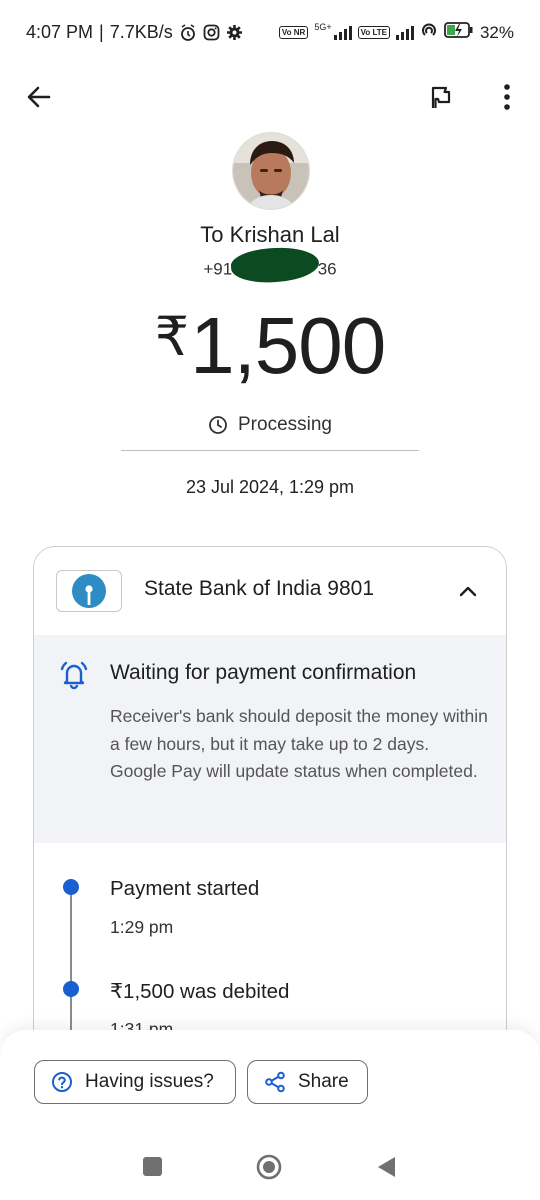  I want to click on phone-prefix: +91, so click(218, 269).